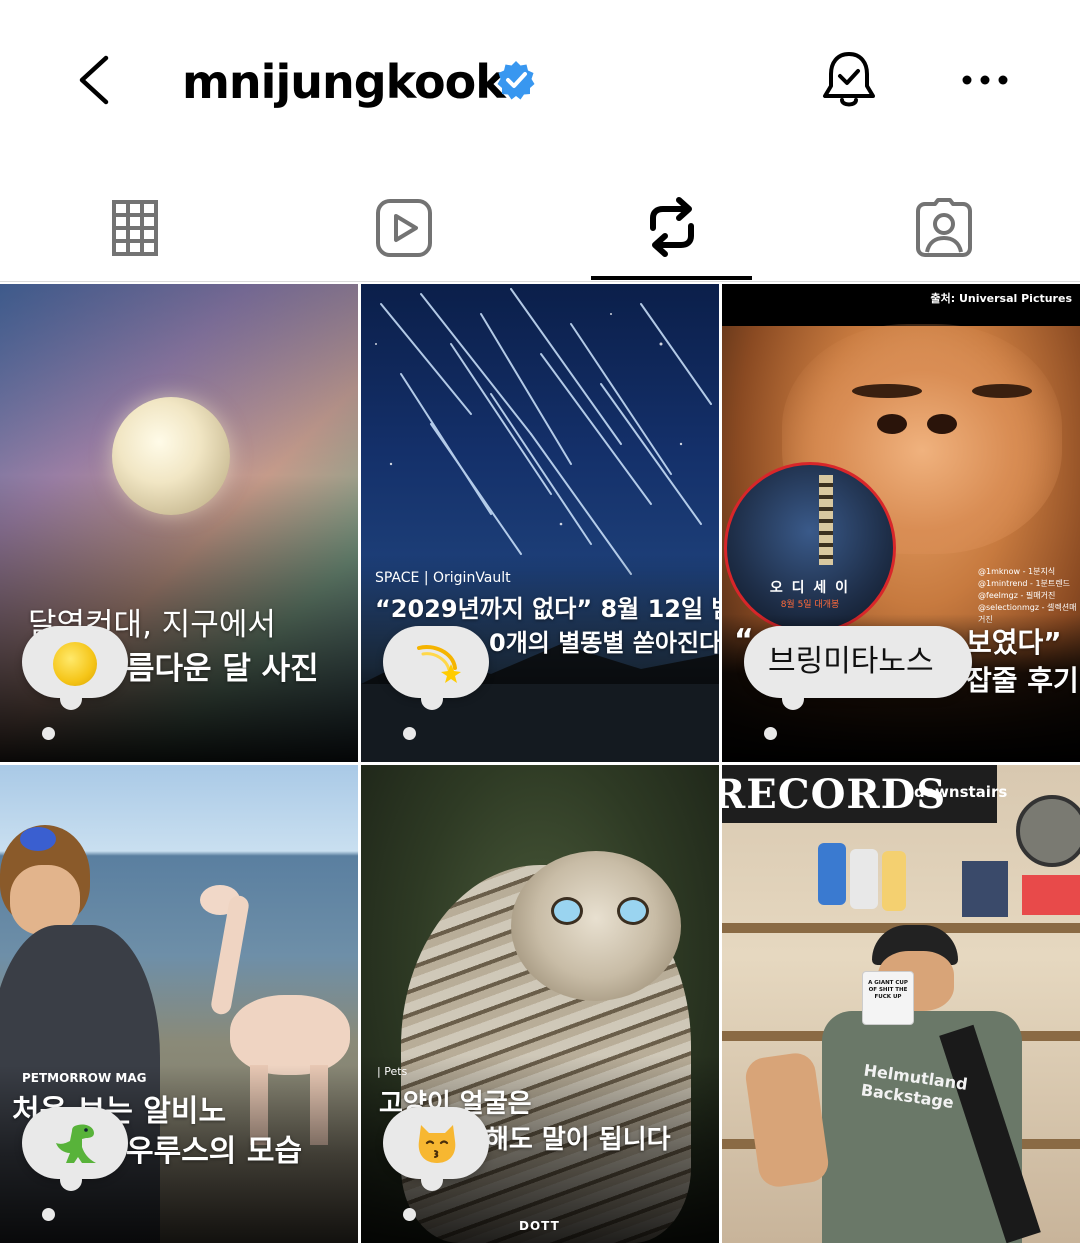 This screenshot has width=1080, height=1246. I want to click on post-brand: PETMORROW MAG, so click(84, 1078).